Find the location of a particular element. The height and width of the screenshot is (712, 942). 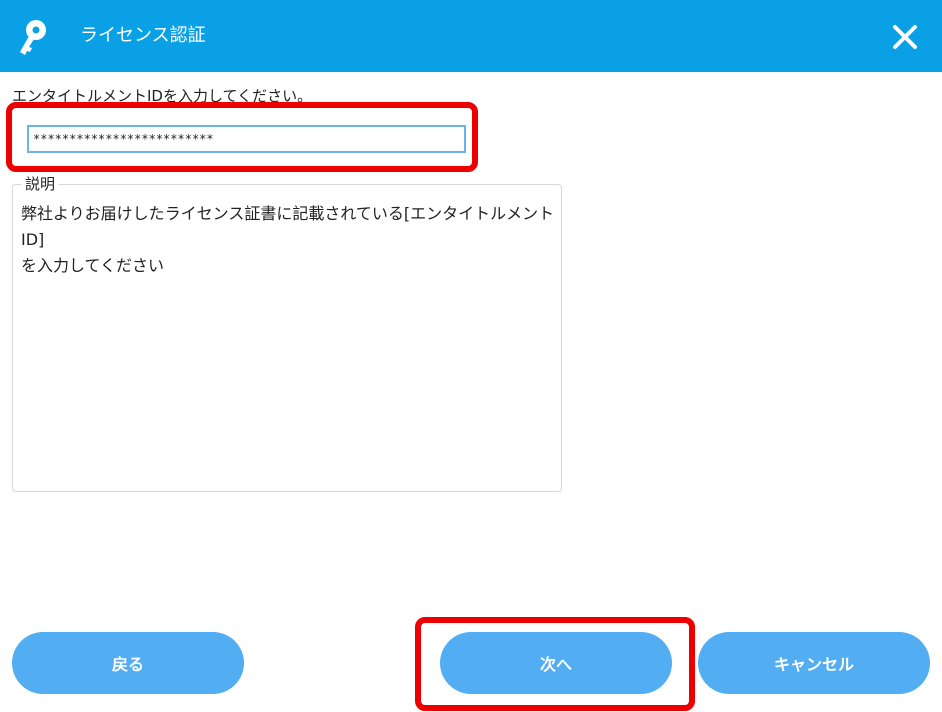

cancel-button: キャンセル is located at coordinates (814, 663).